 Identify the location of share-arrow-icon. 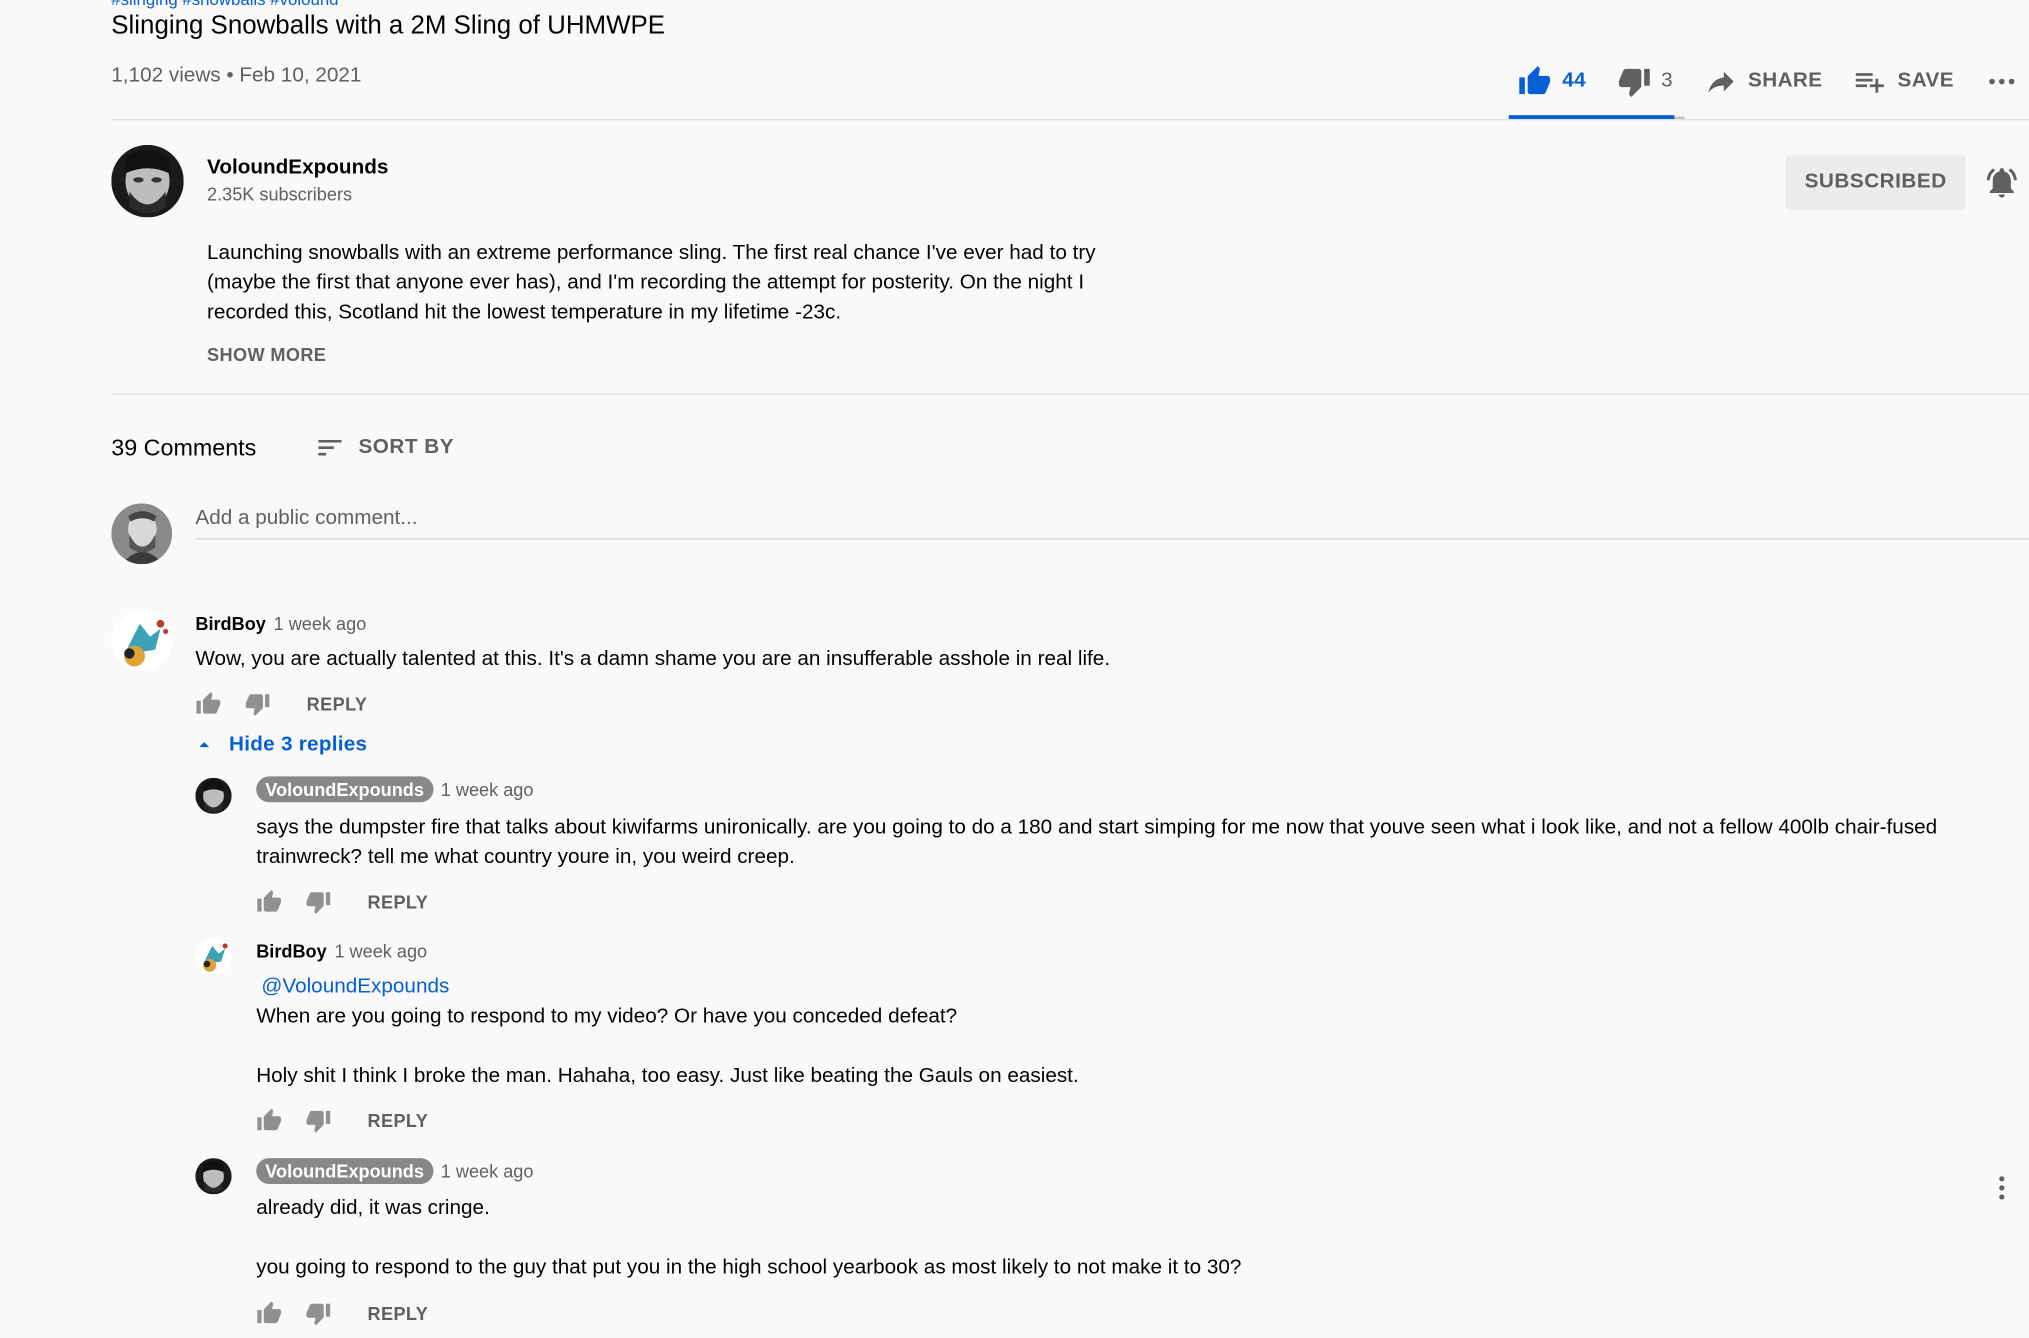
(1721, 82).